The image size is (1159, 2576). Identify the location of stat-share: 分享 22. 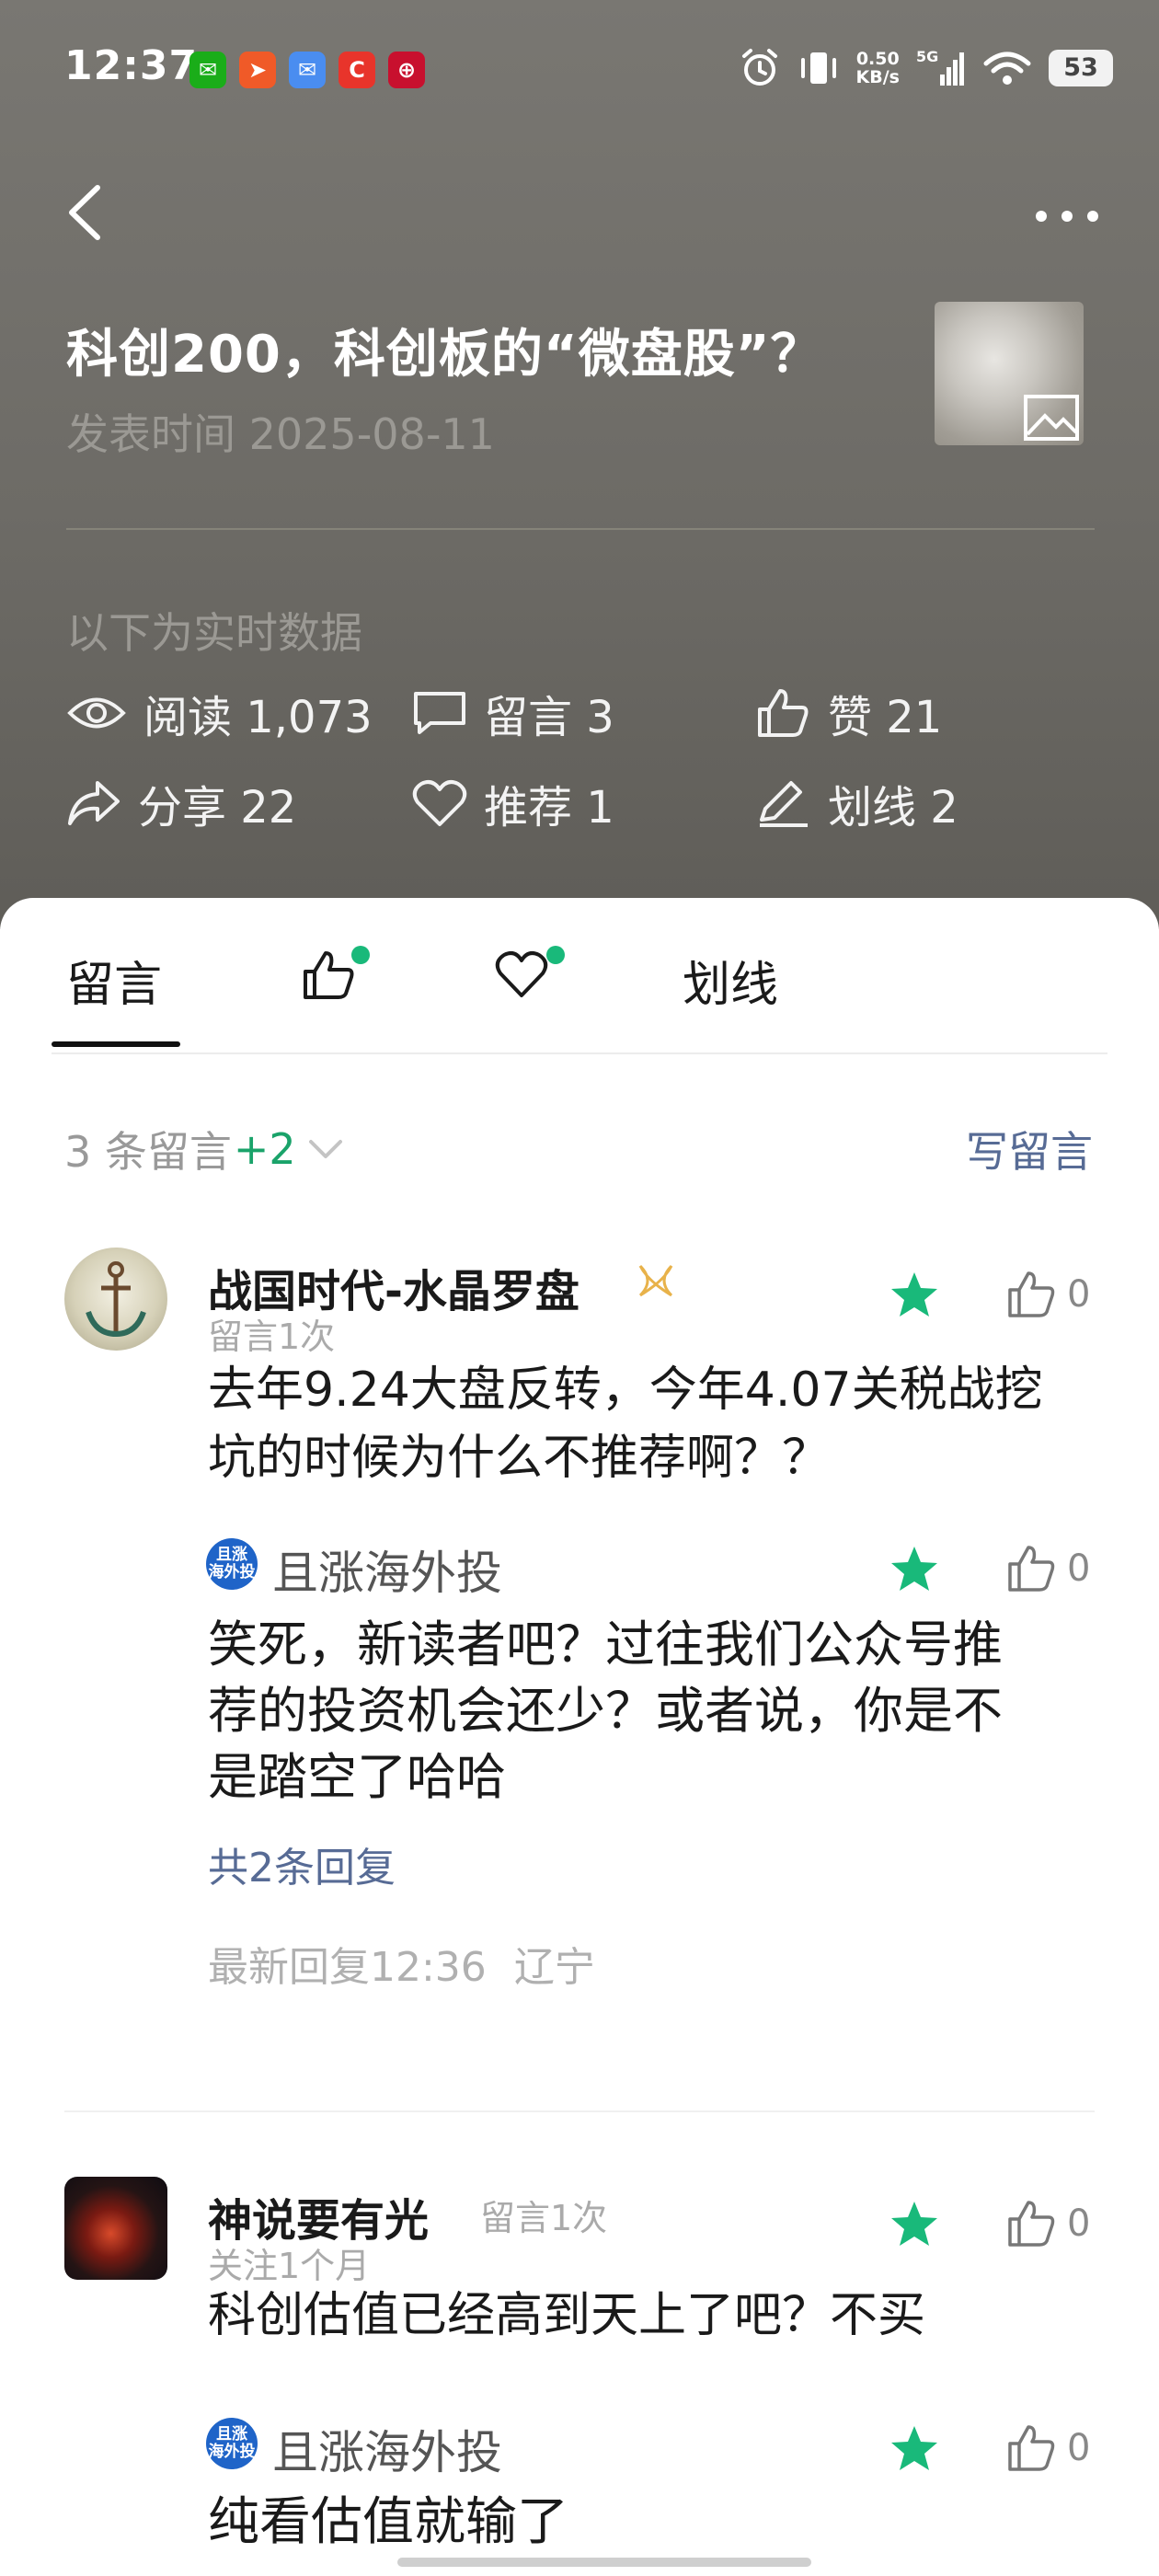
(181, 803).